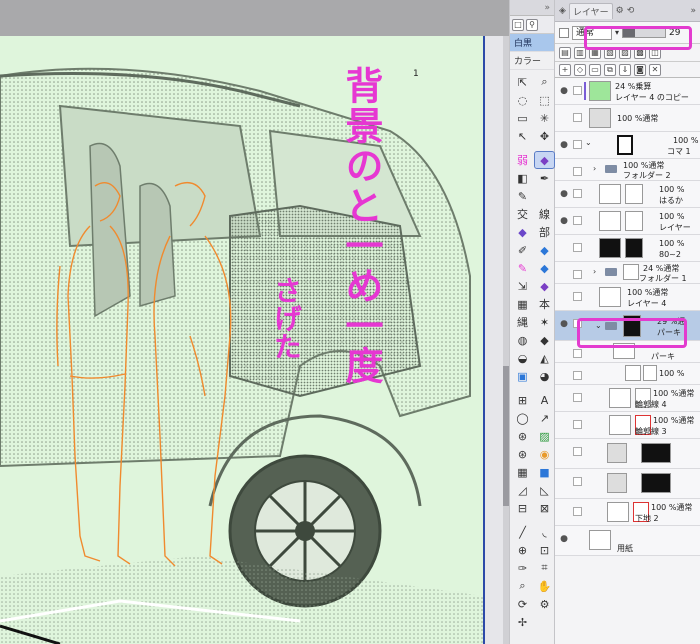 The width and height of the screenshot is (700, 644). I want to click on expand-icon: », so click(693, 11).